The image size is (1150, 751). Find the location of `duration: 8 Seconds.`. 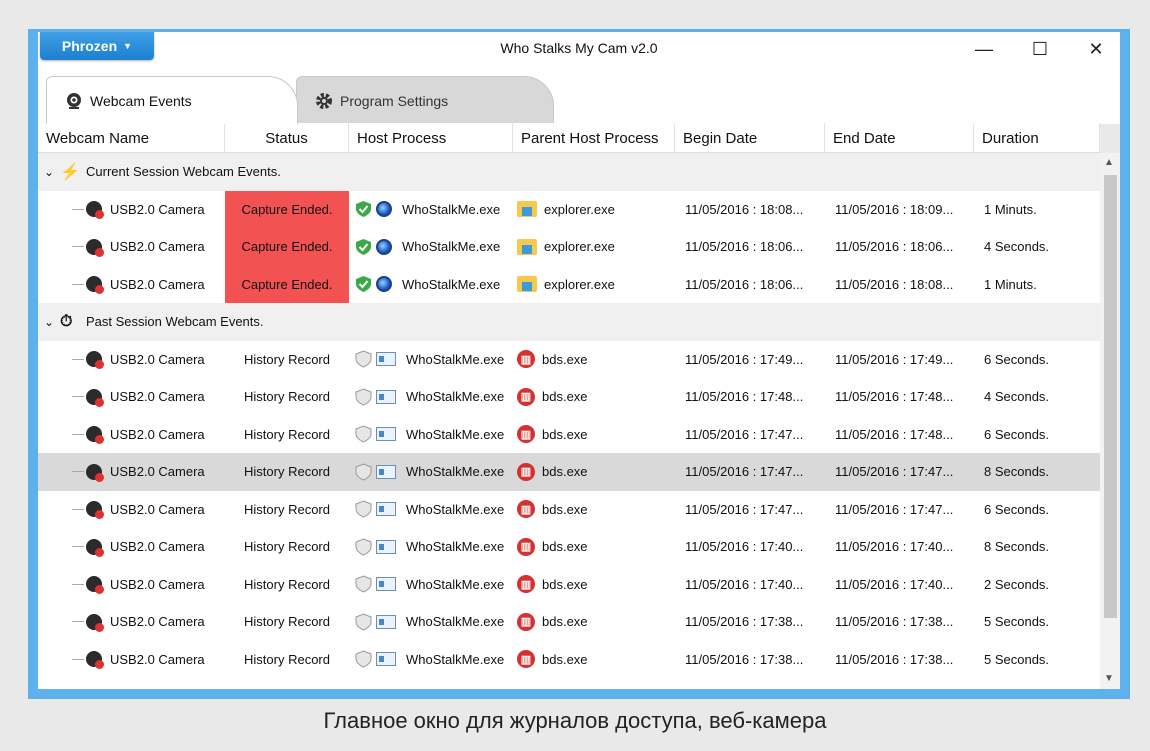

duration: 8 Seconds. is located at coordinates (1017, 547).